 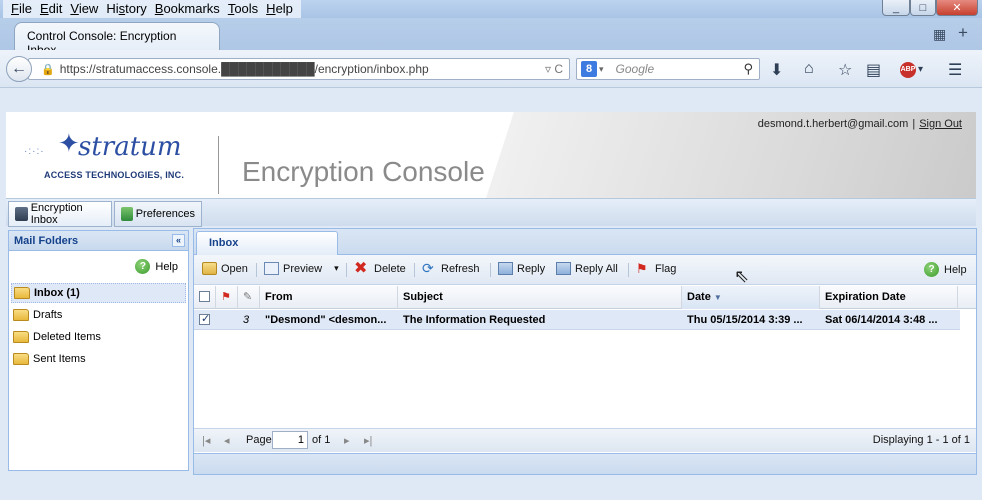 What do you see at coordinates (347, 440) in the screenshot?
I see `next-page-icon: ▸` at bounding box center [347, 440].